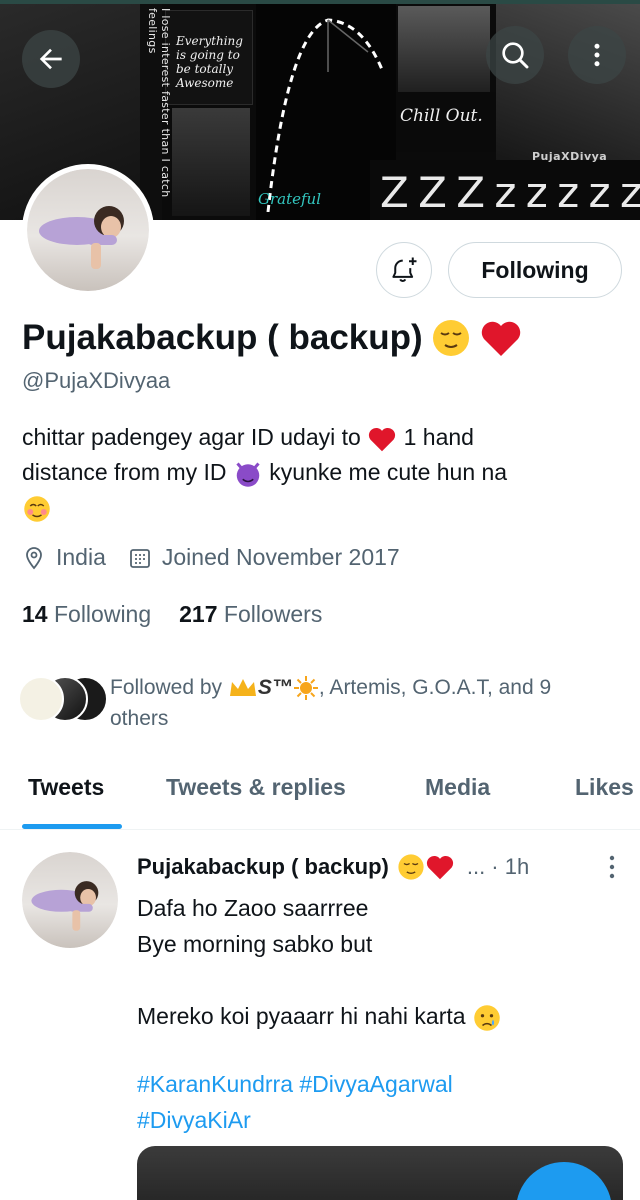  I want to click on arrow-left-icon, so click(50, 59).